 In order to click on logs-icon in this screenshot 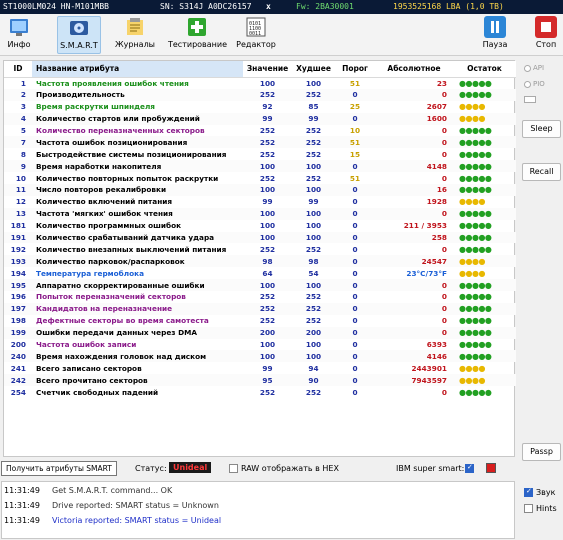, I will do `click(135, 27)`.